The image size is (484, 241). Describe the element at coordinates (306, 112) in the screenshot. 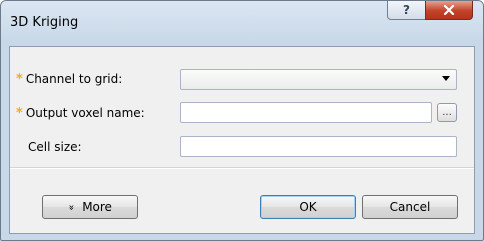

I see `output-voxel-input` at that location.